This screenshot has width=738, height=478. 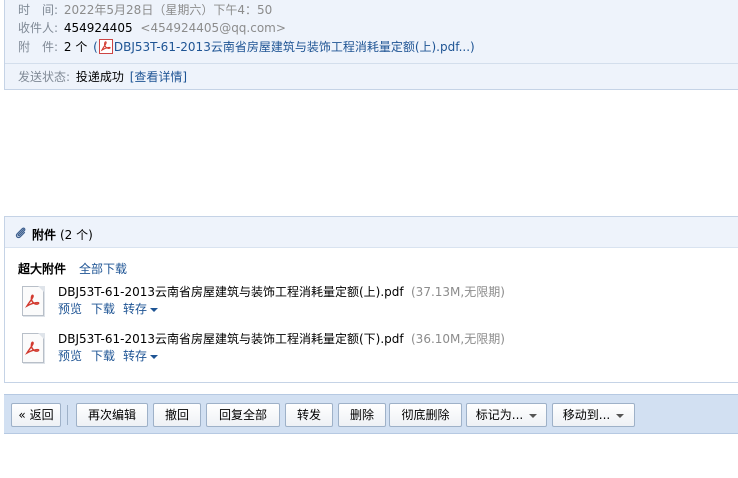 I want to click on time-value: 2022年5月28日（星期六）下午4：50, so click(x=168, y=10).